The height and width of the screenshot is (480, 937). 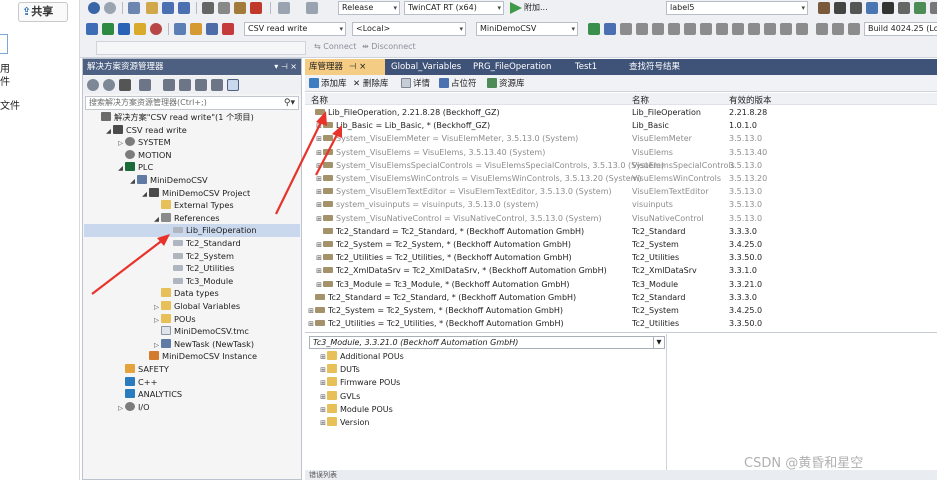 I want to click on disabled-combo, so click(x=201, y=48).